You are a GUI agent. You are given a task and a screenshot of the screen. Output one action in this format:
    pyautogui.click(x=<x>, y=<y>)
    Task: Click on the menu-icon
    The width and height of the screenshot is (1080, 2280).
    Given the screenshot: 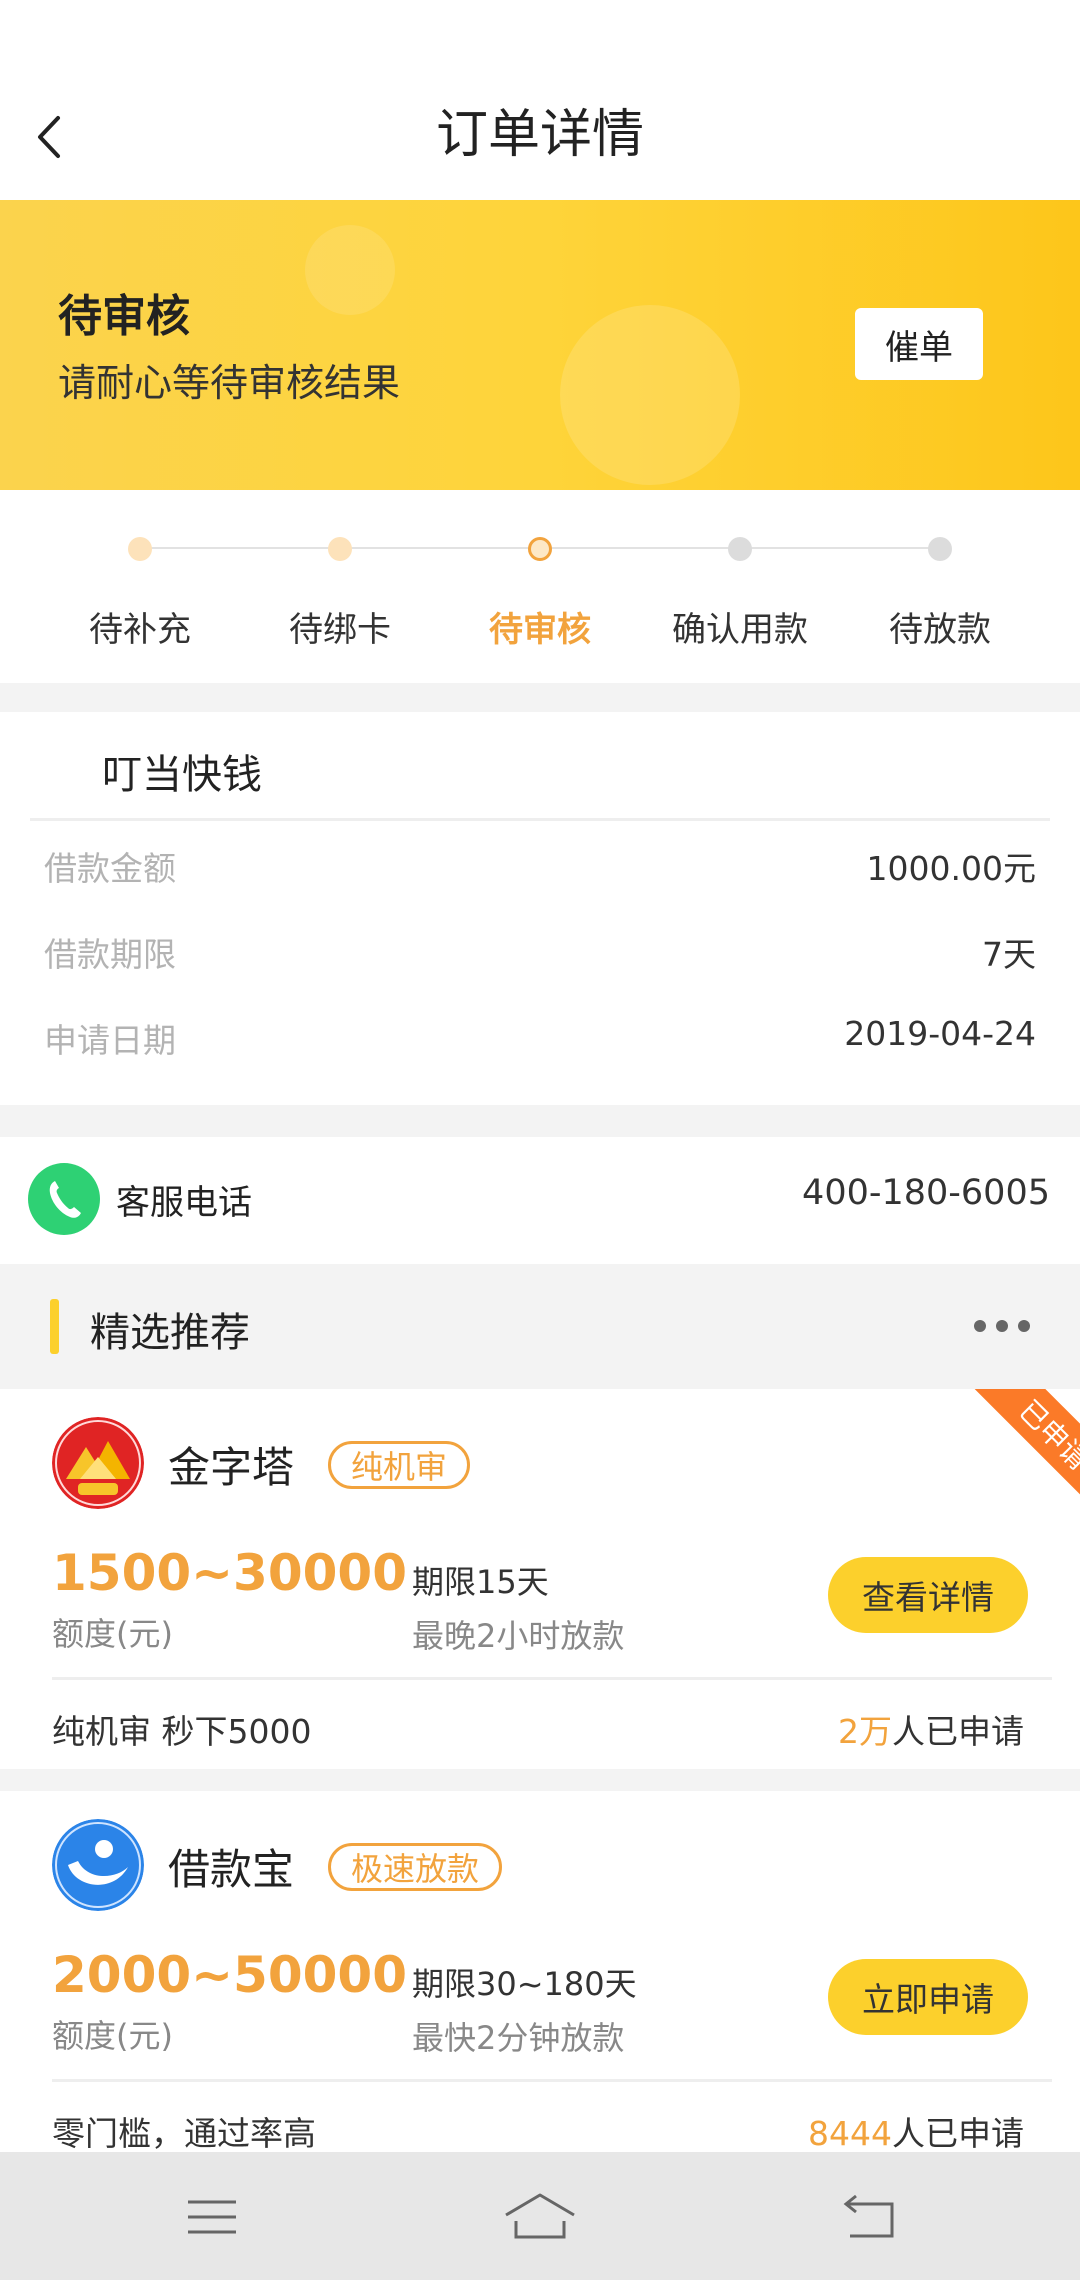 What is the action you would take?
    pyautogui.click(x=212, y=2217)
    